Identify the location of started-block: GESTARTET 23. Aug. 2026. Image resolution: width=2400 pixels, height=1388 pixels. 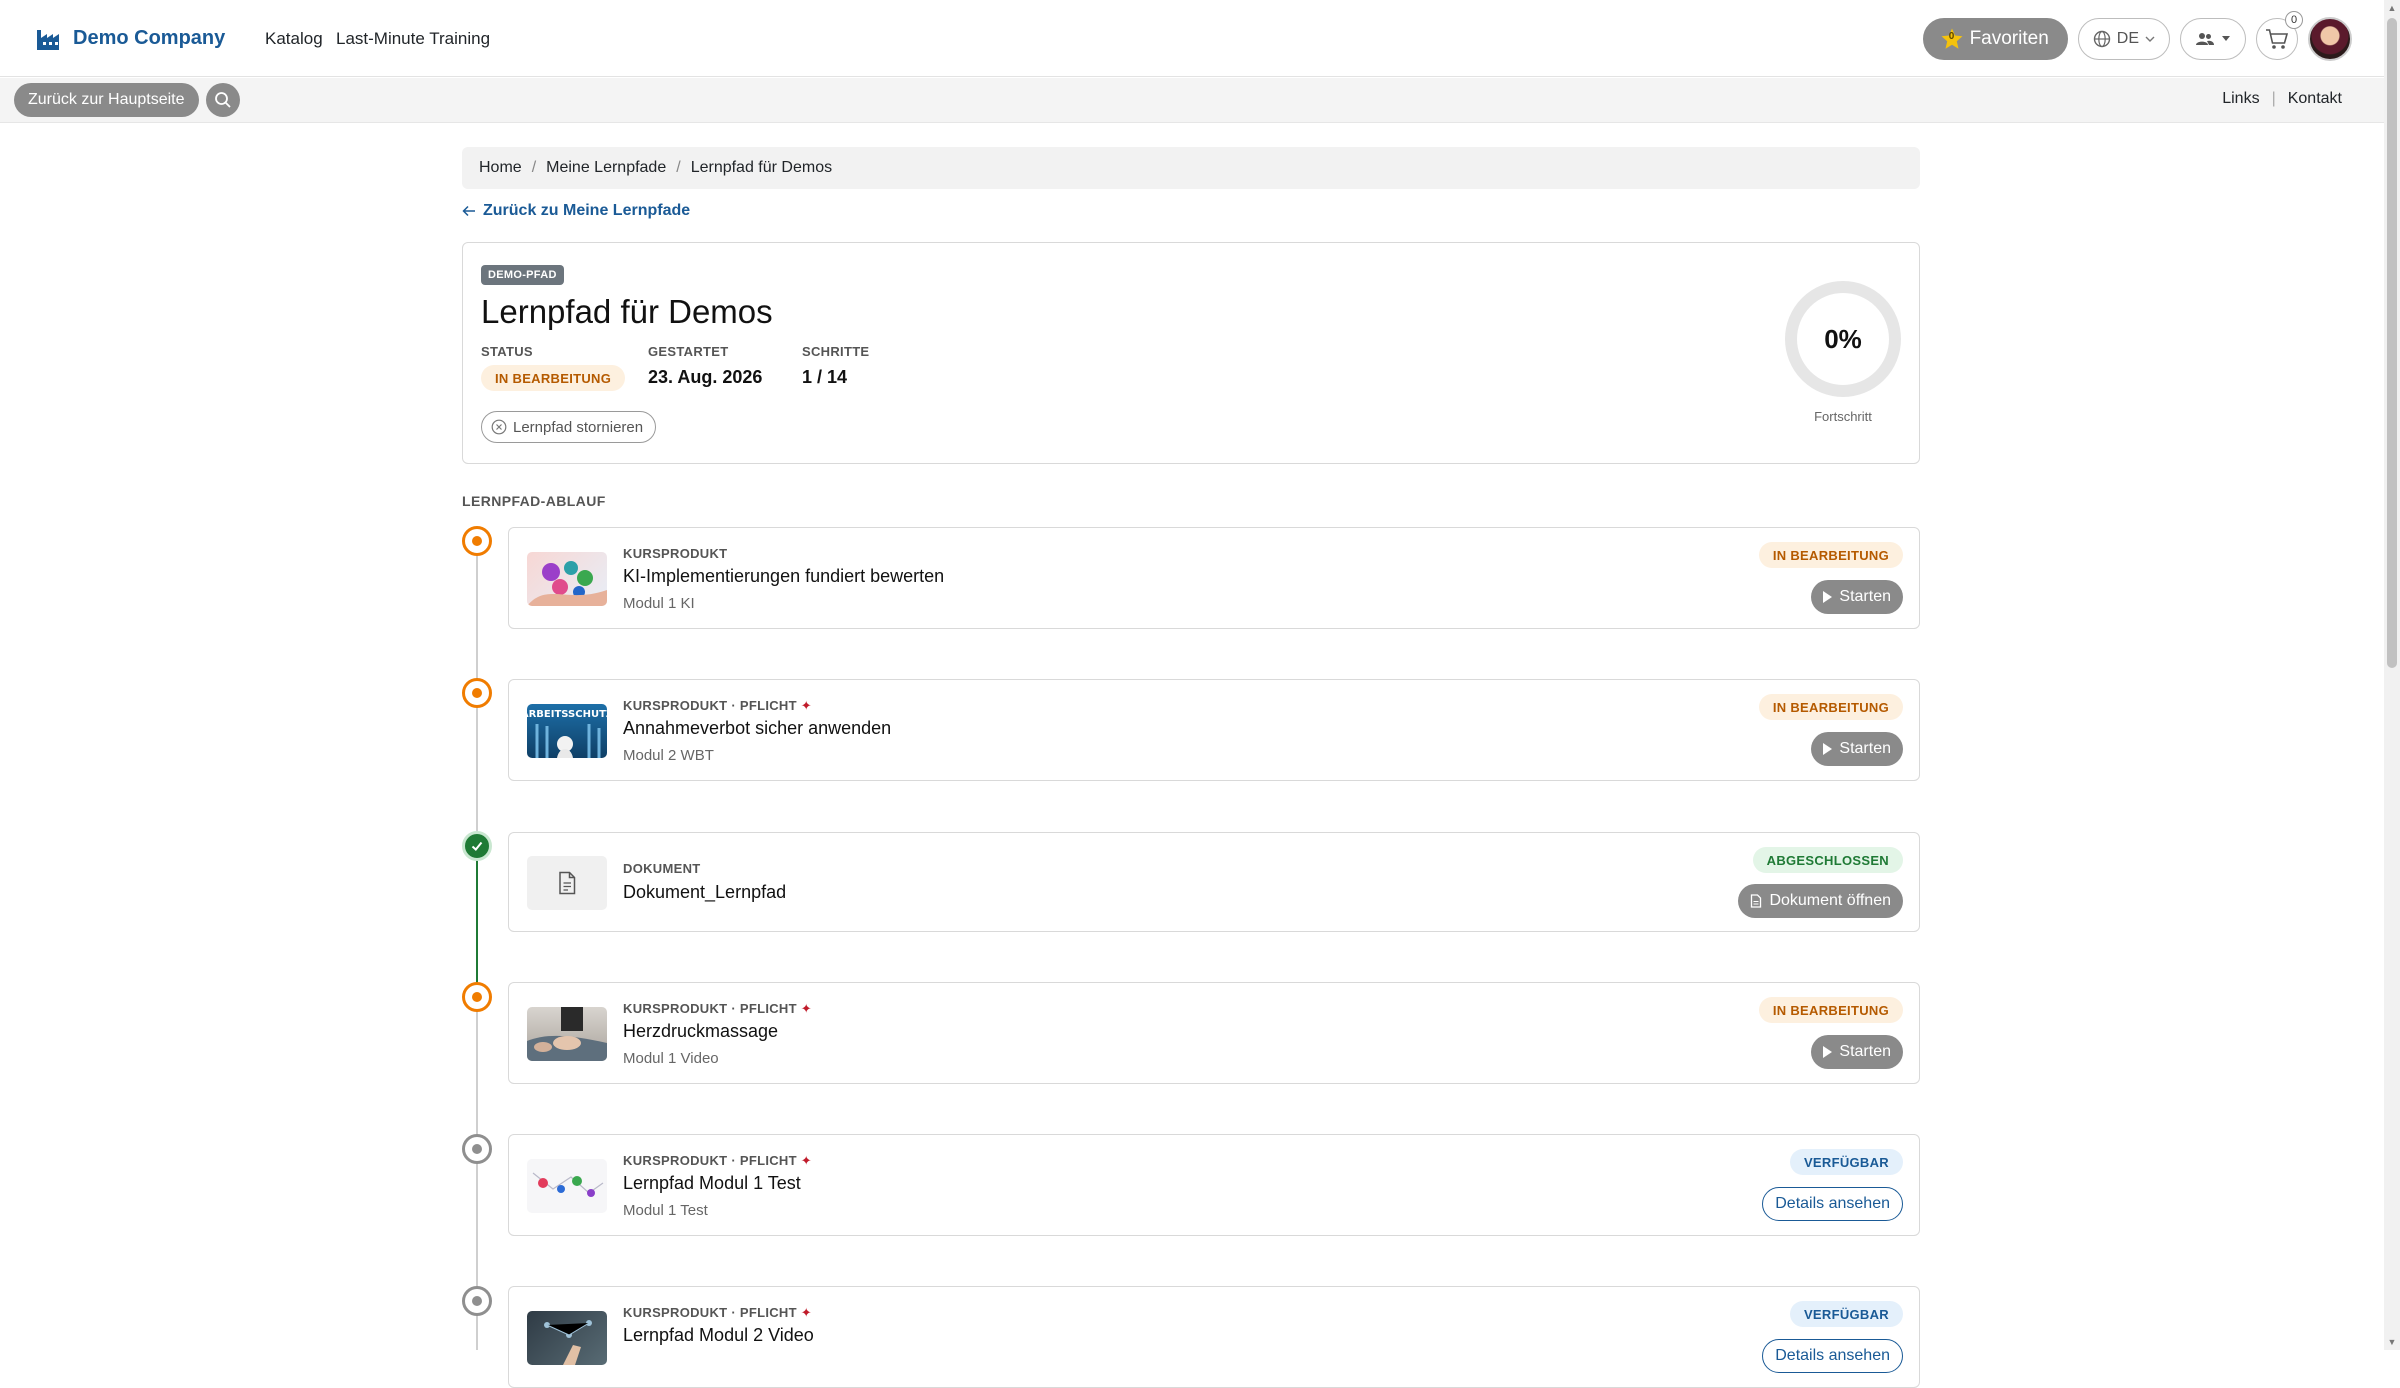
(705, 366).